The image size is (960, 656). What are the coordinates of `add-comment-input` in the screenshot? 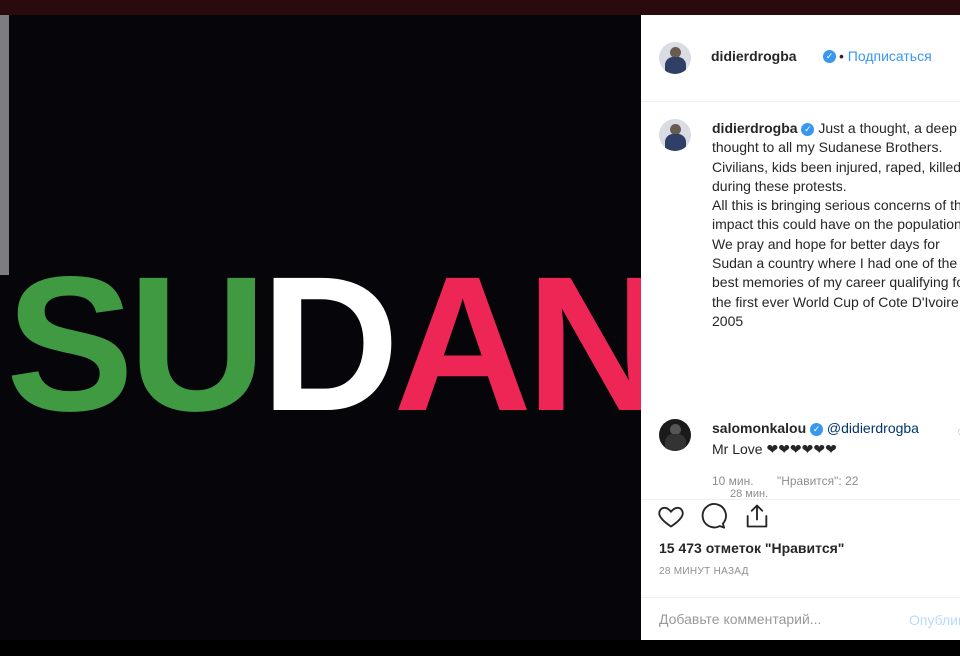 It's located at (774, 619).